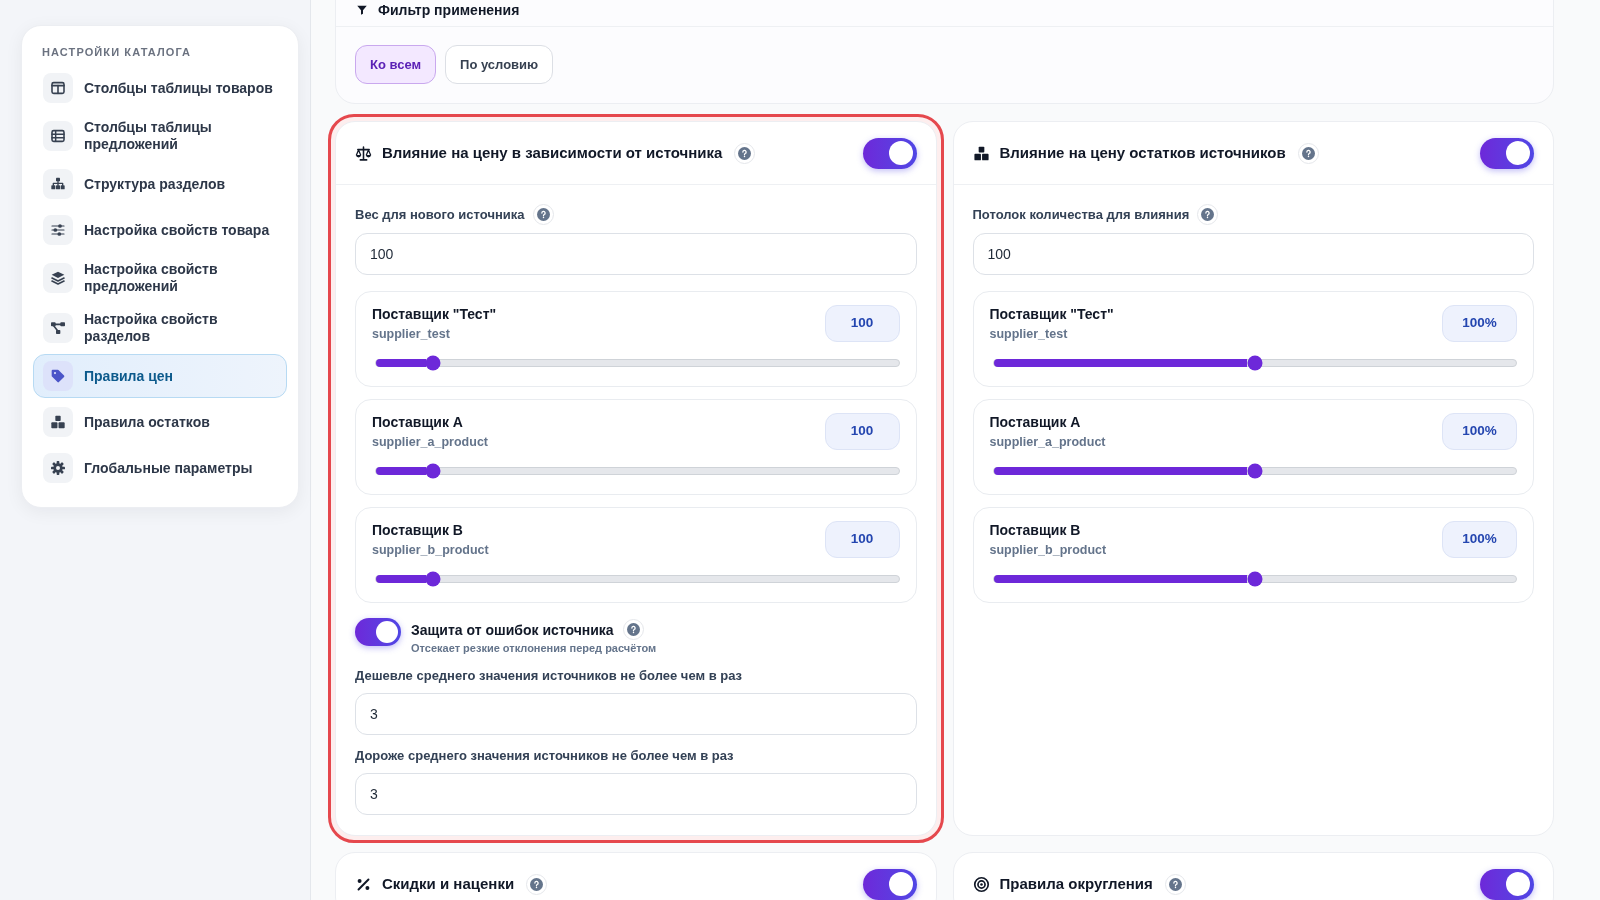 Image resolution: width=1600 pixels, height=900 pixels. What do you see at coordinates (58, 376) in the screenshot?
I see `tag-icon` at bounding box center [58, 376].